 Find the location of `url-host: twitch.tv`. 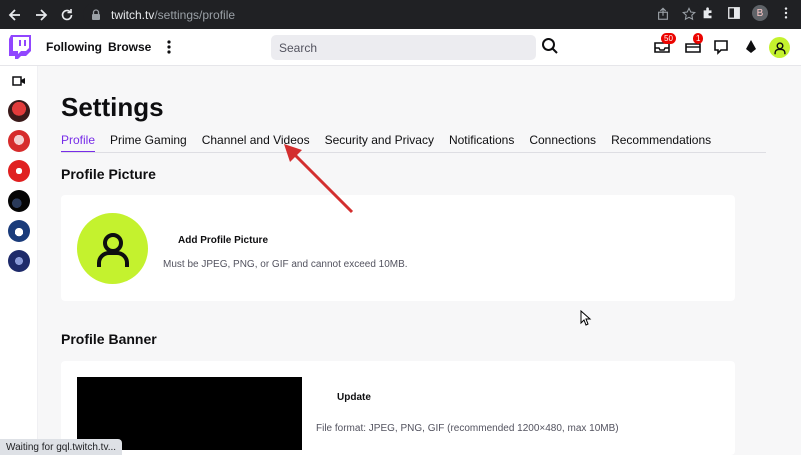

url-host: twitch.tv is located at coordinates (133, 14).